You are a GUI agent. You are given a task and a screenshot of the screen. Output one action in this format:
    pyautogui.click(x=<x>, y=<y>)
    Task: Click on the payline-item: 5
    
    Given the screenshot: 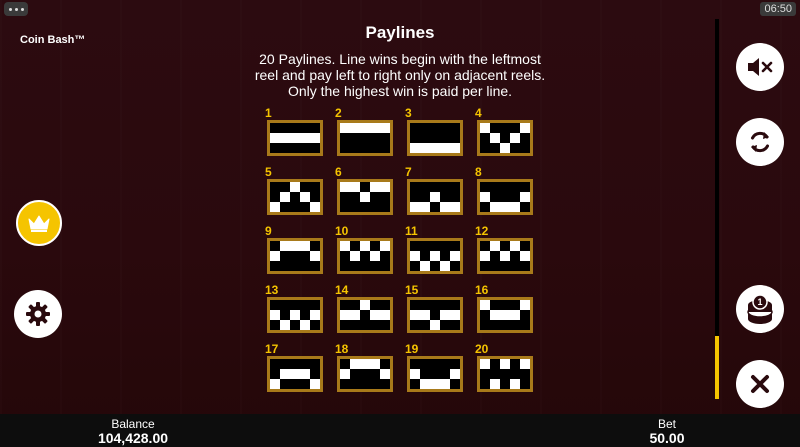 What is the action you would take?
    pyautogui.click(x=294, y=192)
    